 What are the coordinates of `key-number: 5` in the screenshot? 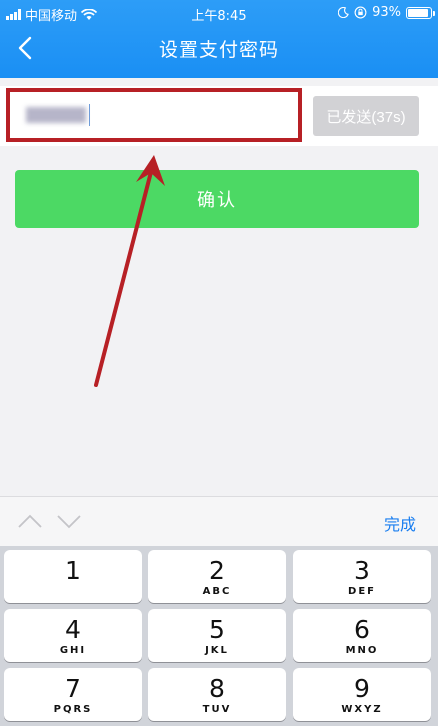 It's located at (217, 629).